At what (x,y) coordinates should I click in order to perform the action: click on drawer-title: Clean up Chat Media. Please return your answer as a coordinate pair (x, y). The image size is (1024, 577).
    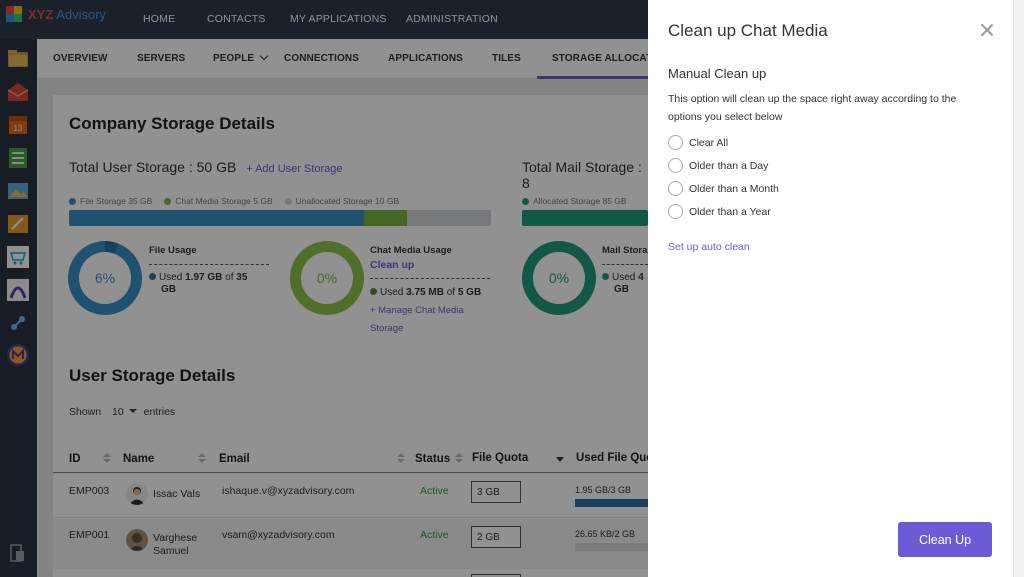
    Looking at the image, I should click on (748, 30).